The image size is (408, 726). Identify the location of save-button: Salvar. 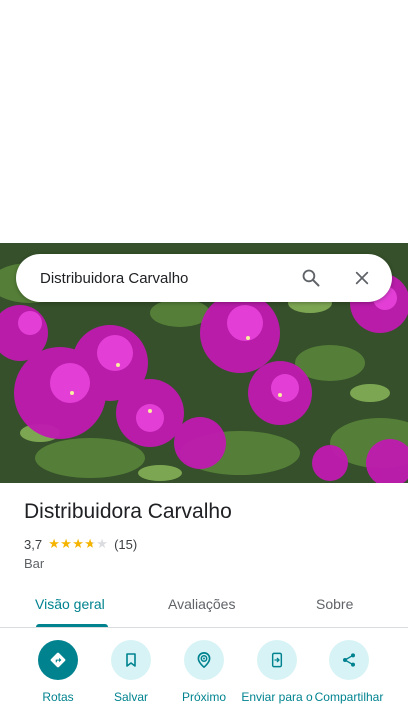
(131, 672).